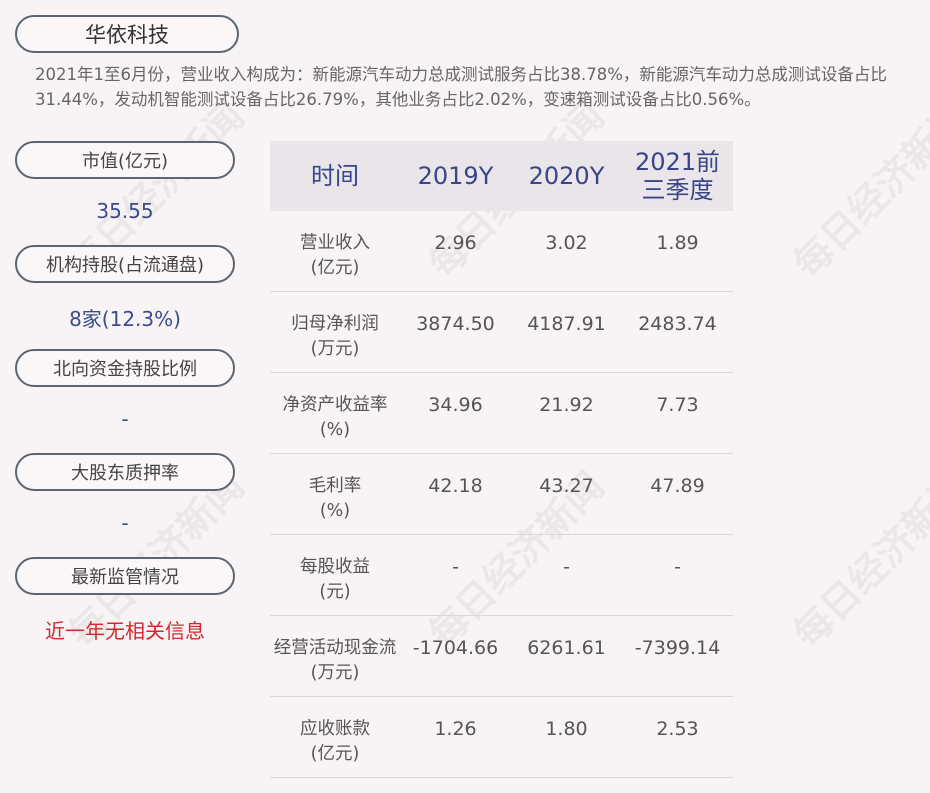 The width and height of the screenshot is (930, 793). I want to click on row-label: 应收账款 (亿元), so click(335, 741).